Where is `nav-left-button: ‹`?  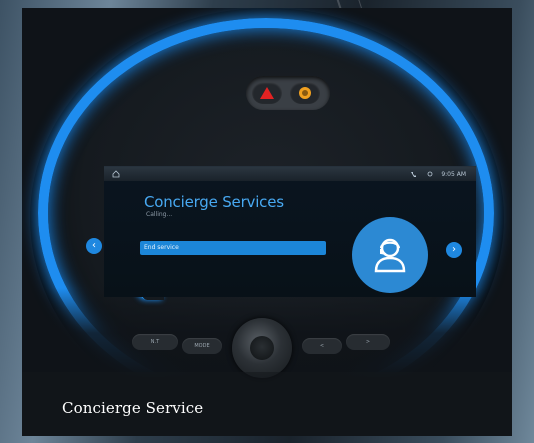 nav-left-button: ‹ is located at coordinates (94, 246).